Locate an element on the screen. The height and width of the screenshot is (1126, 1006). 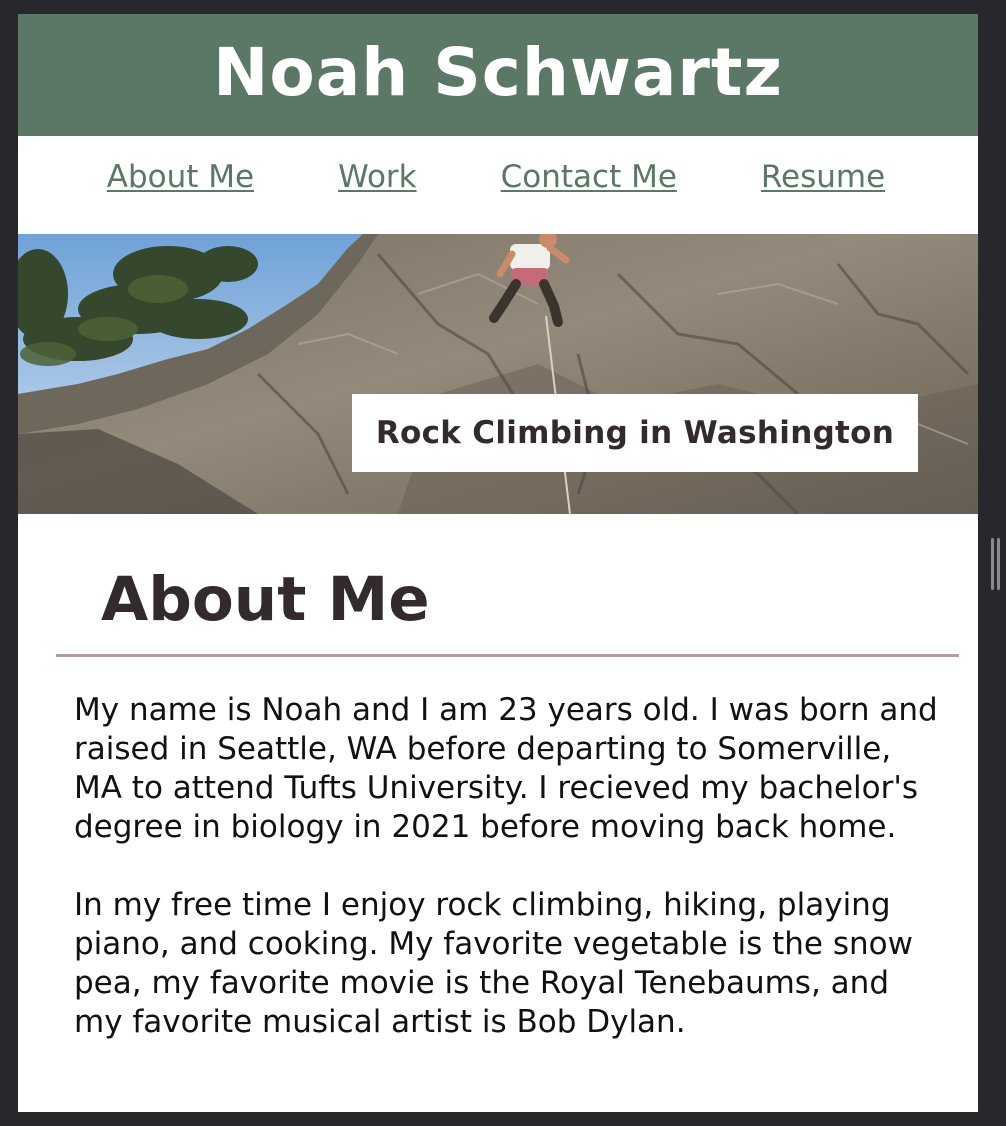
nav-link-work: Work is located at coordinates (377, 177).